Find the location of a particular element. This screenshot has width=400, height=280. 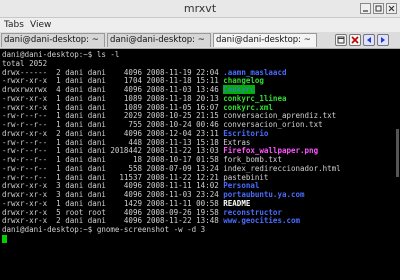

file-name: fork_bomb.txt is located at coordinates (252, 159).